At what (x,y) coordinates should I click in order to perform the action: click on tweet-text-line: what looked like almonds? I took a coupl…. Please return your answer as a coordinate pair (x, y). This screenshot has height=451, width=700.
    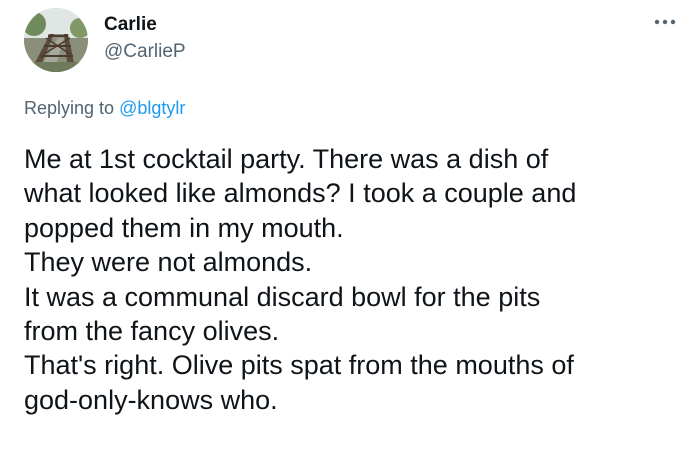
    Looking at the image, I should click on (300, 193).